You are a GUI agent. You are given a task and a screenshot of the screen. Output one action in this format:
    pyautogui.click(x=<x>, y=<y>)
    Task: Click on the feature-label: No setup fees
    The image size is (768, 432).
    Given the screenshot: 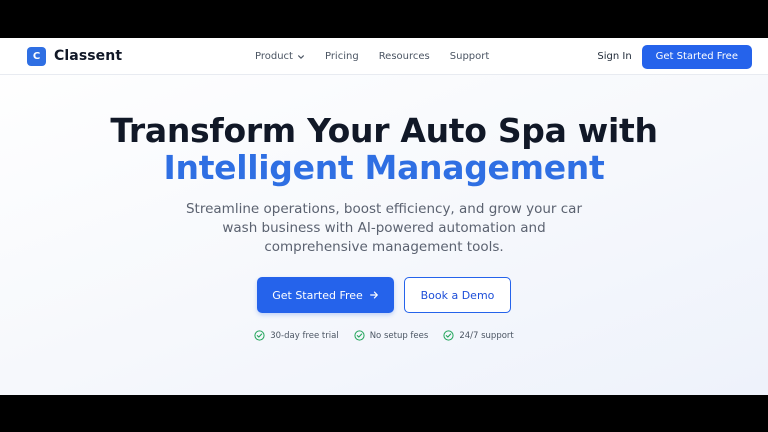 What is the action you would take?
    pyautogui.click(x=399, y=335)
    